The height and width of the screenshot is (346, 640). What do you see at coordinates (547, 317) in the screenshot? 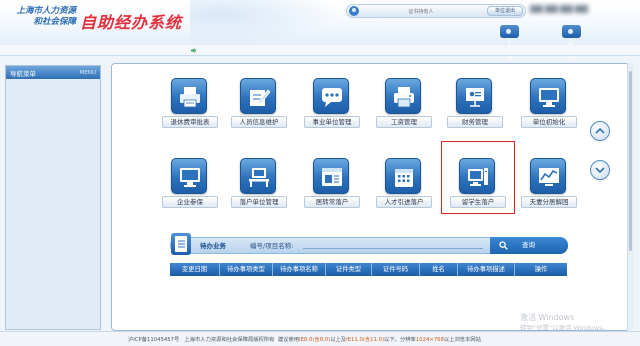
I see `watermark-line-1: 激活 Windows` at bounding box center [547, 317].